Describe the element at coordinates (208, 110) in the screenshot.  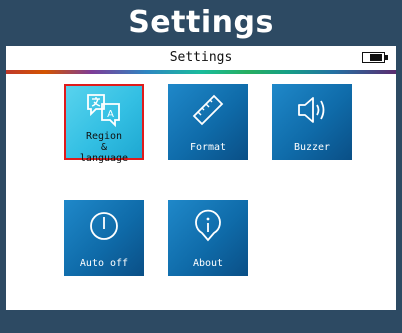
I see `ruler-icon` at that location.